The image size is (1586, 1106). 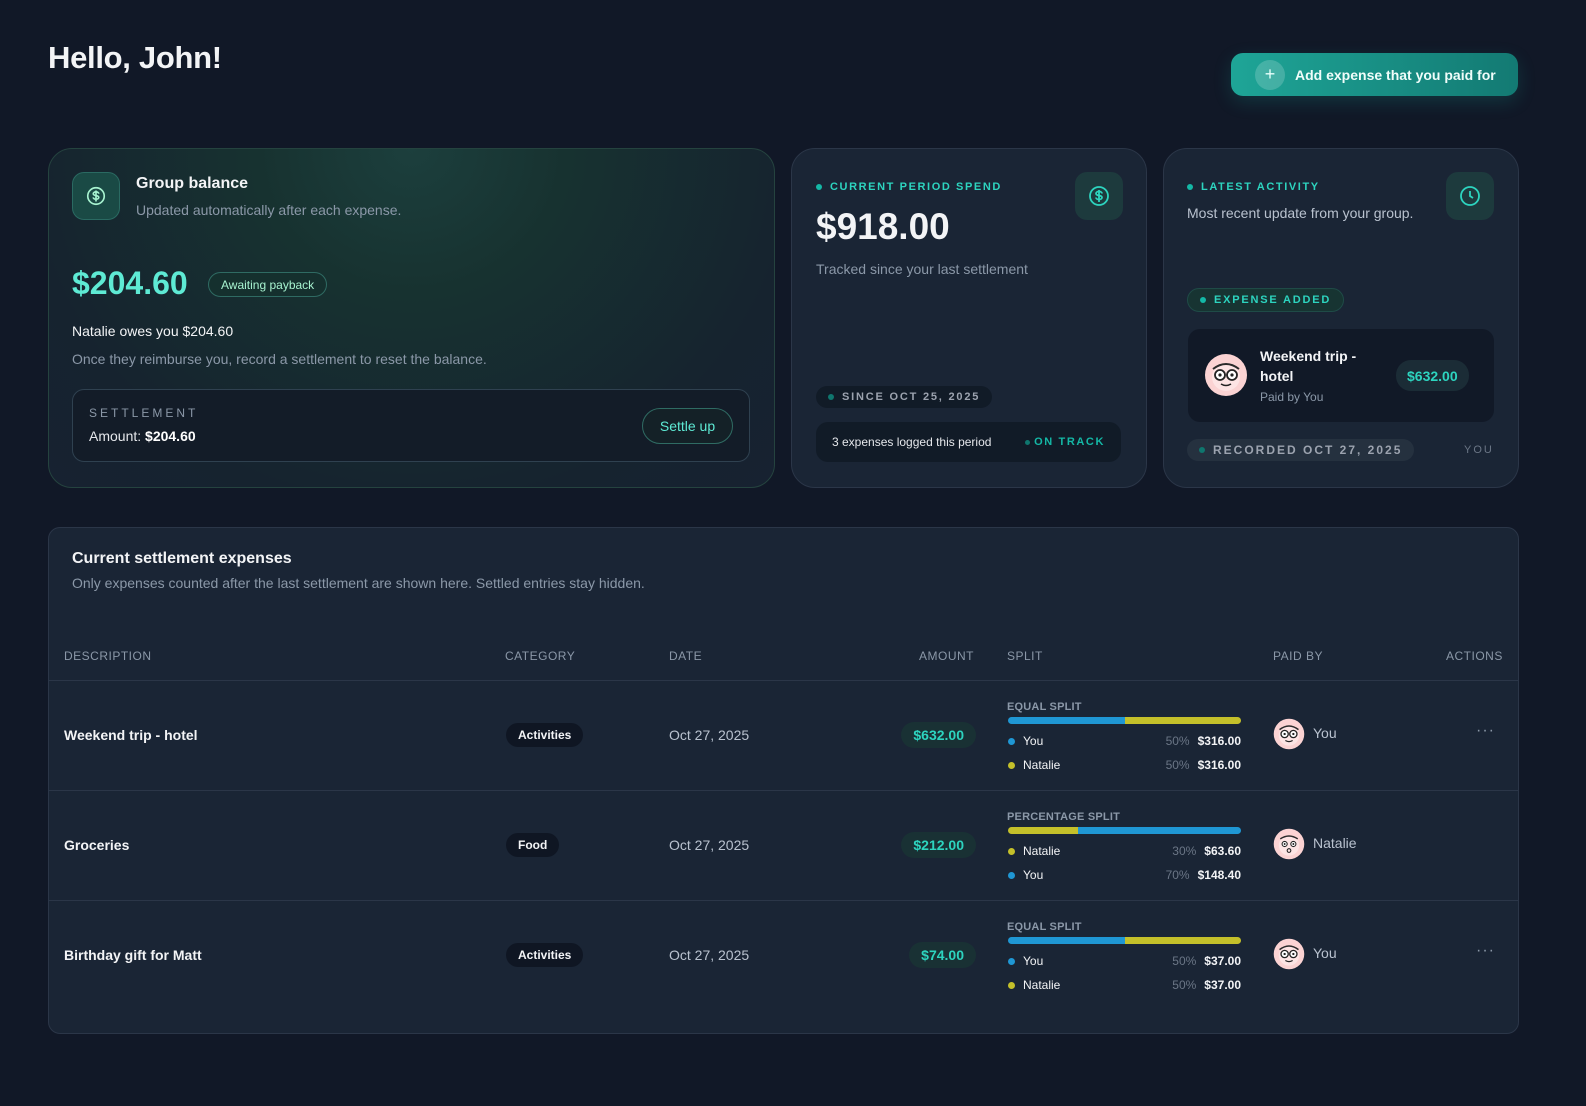 I want to click on split-share: You 50% $37.00, so click(x=1124, y=961).